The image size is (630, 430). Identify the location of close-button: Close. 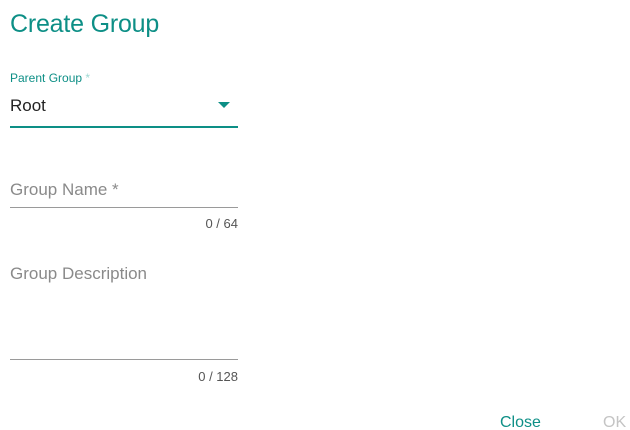
(520, 422).